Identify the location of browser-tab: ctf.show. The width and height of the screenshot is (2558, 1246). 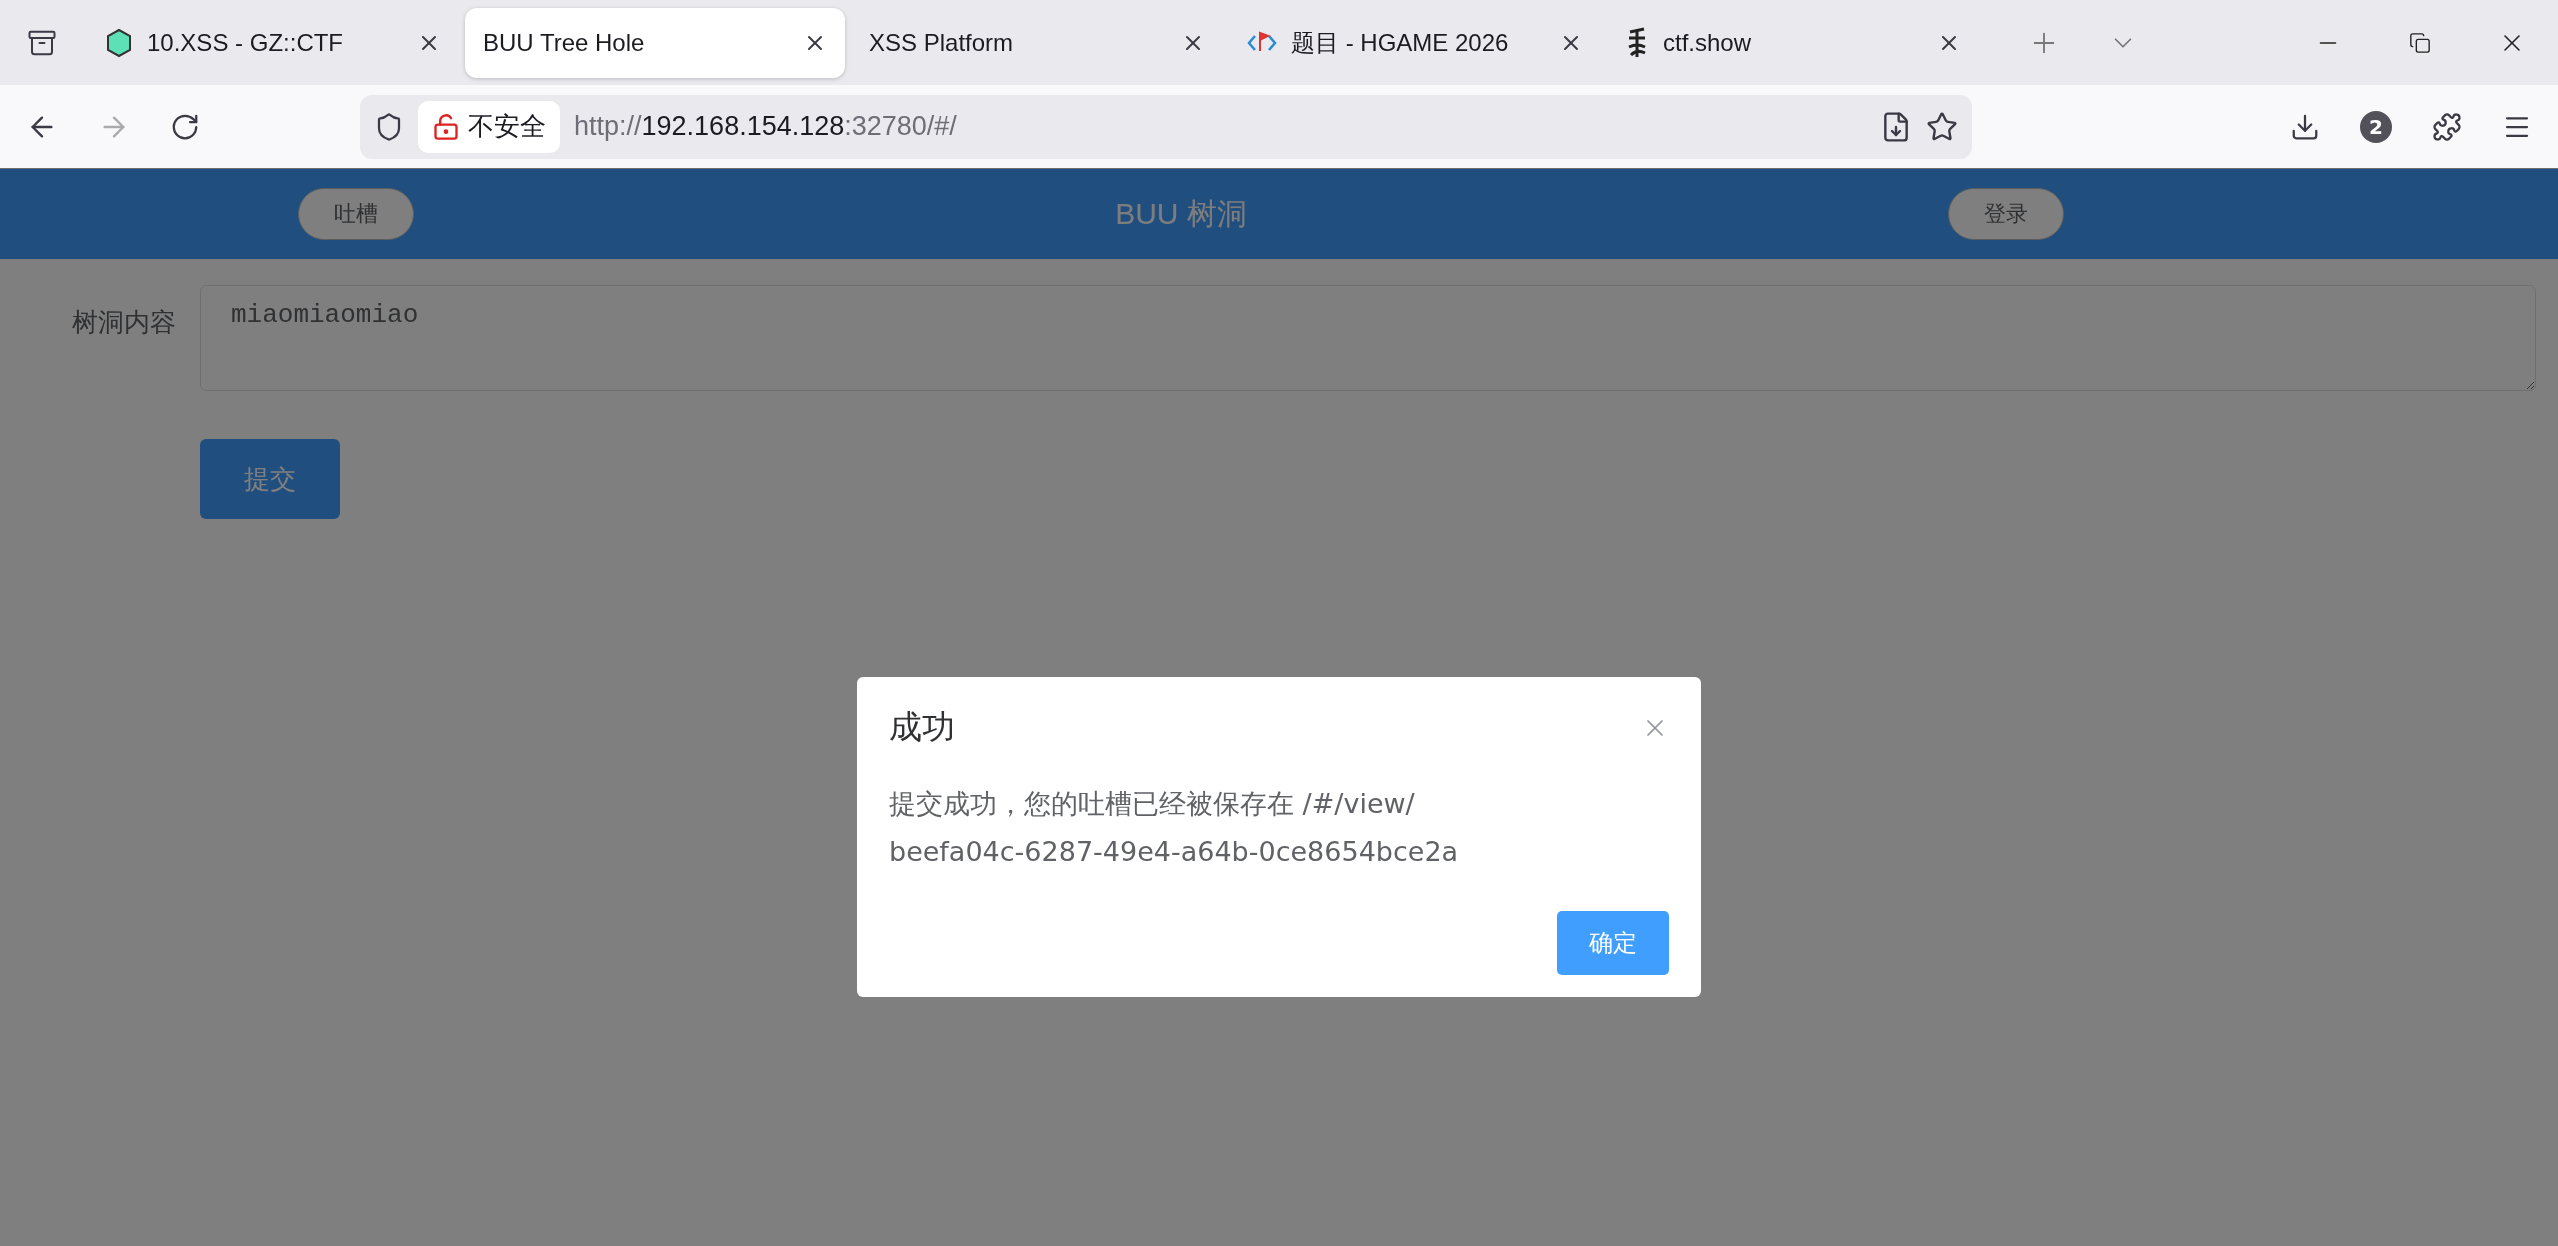
(1793, 42).